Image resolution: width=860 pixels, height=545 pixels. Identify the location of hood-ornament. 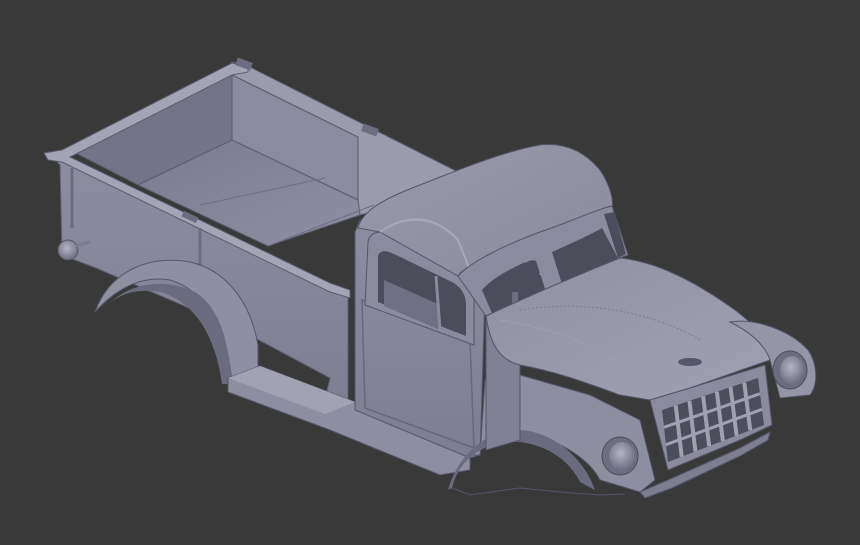
(690, 362).